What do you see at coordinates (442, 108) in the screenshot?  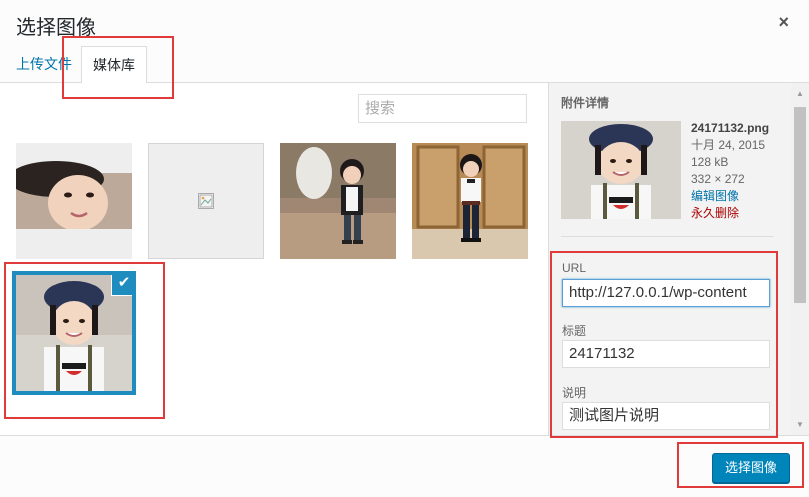 I see `search-input` at bounding box center [442, 108].